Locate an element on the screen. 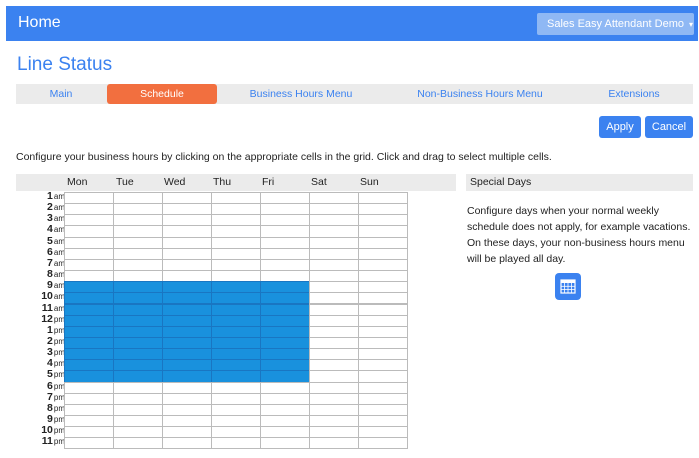 The height and width of the screenshot is (458, 699). day-header-fri: Fri is located at coordinates (268, 182).